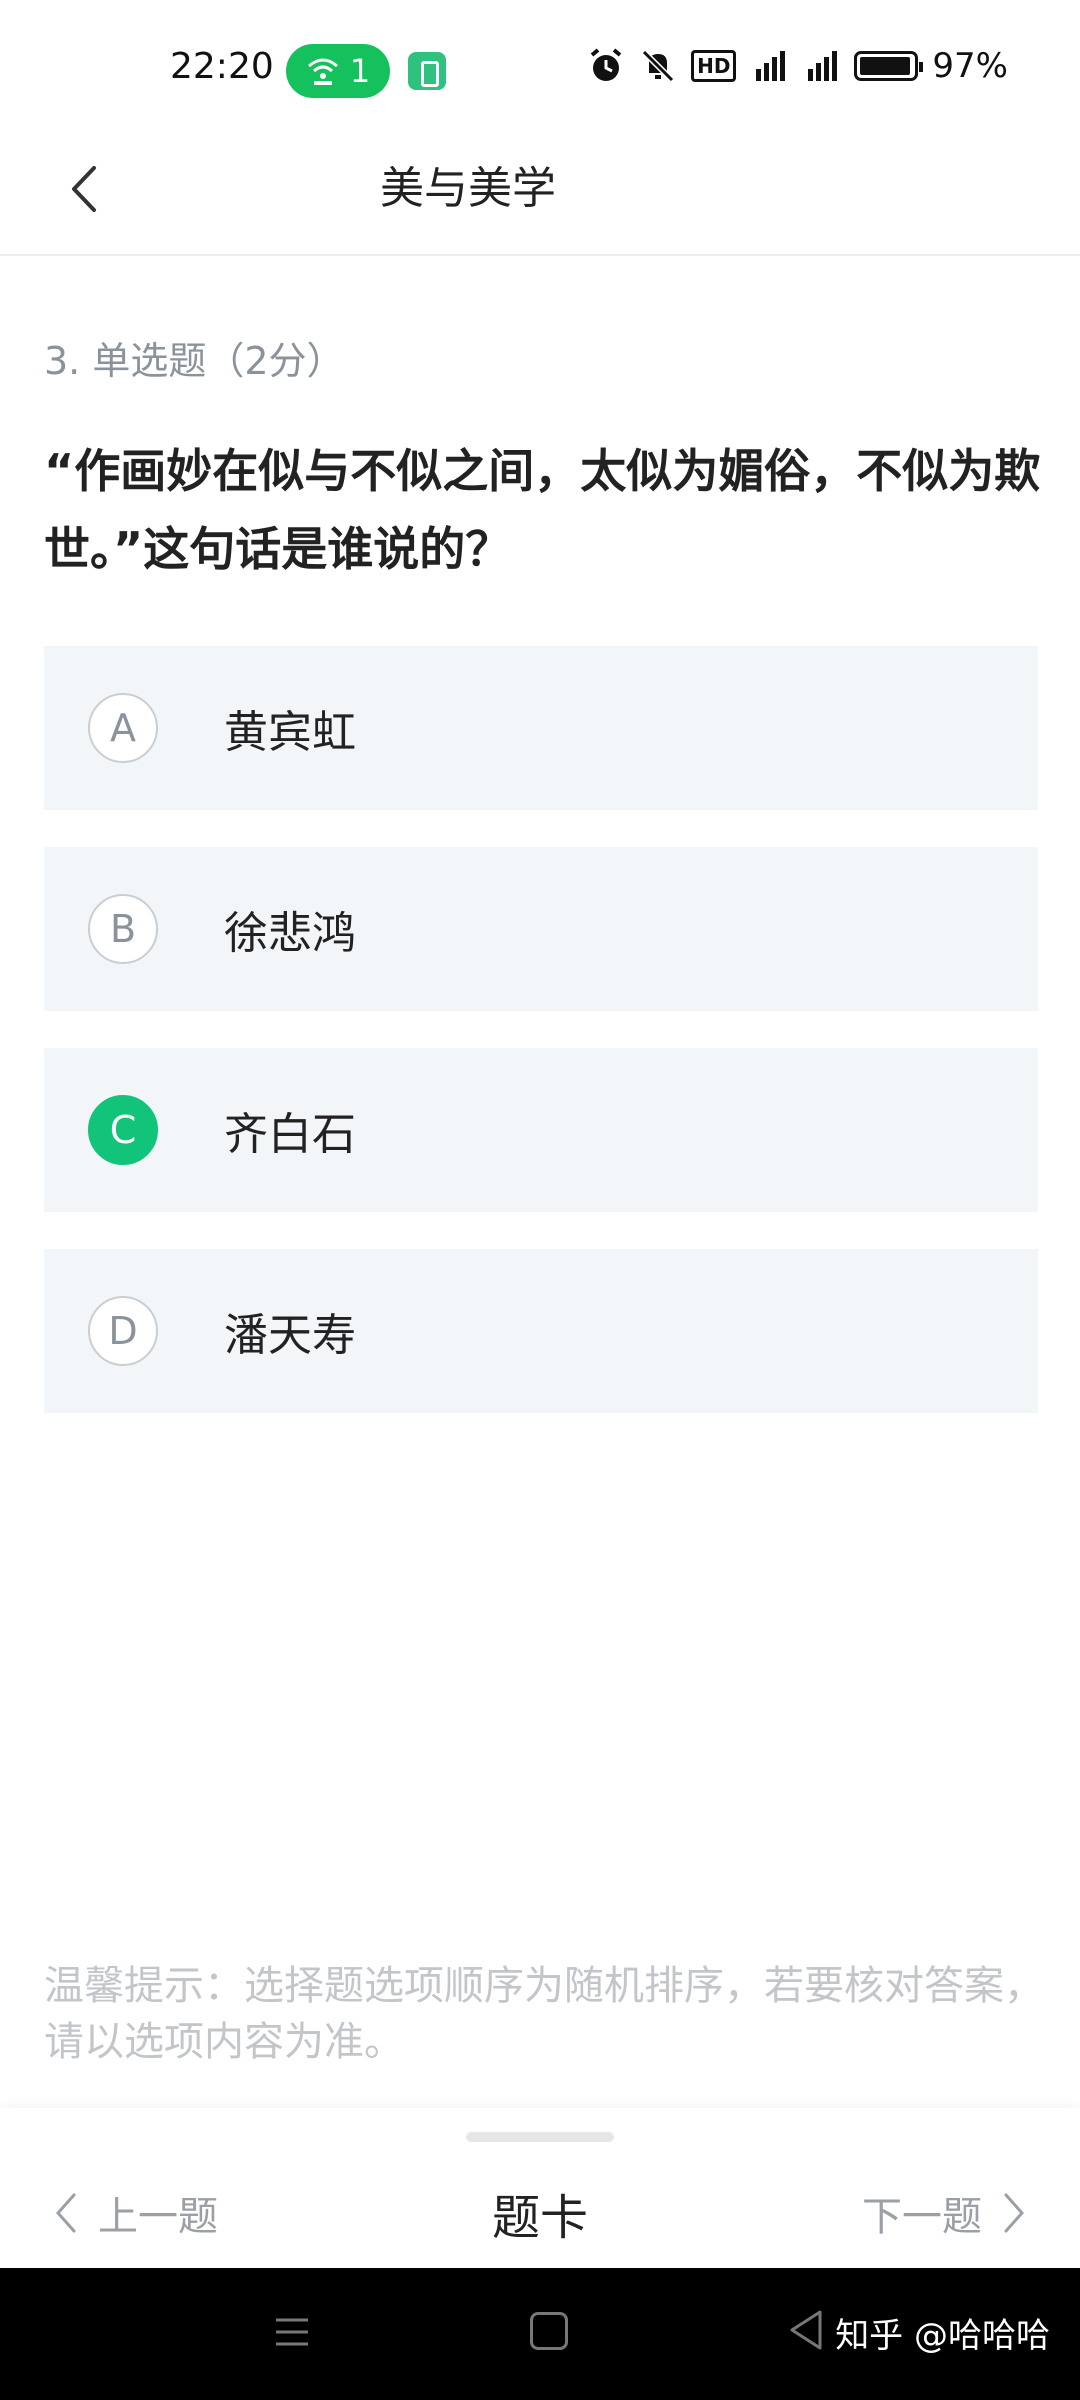 This screenshot has height=2400, width=1080. What do you see at coordinates (541, 1331) in the screenshot?
I see `option-d: D 潘天寿` at bounding box center [541, 1331].